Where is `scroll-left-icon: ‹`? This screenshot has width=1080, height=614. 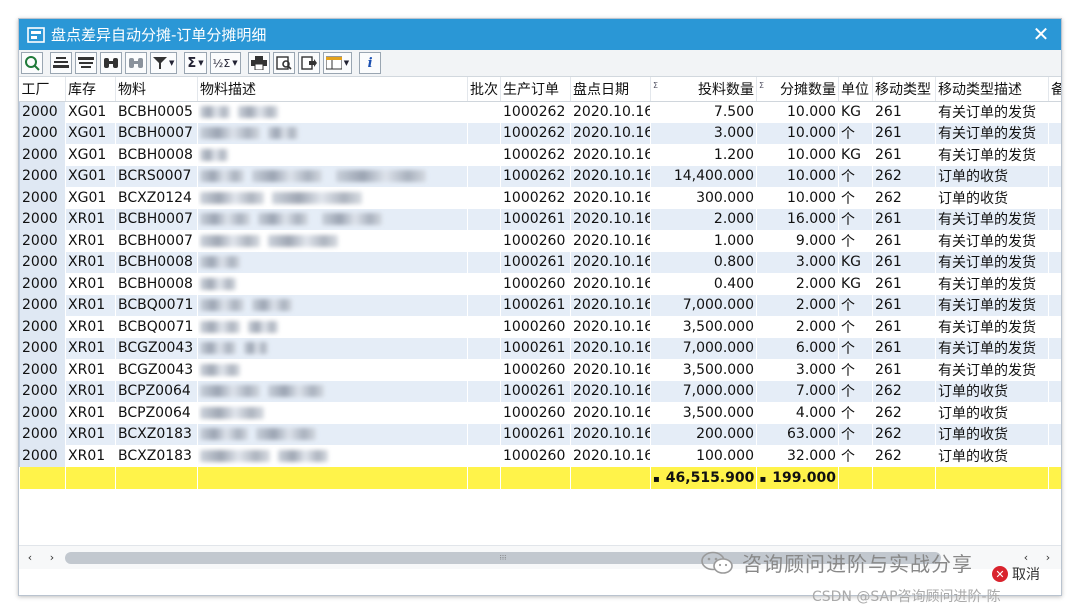
scroll-left-icon: ‹ is located at coordinates (30, 557).